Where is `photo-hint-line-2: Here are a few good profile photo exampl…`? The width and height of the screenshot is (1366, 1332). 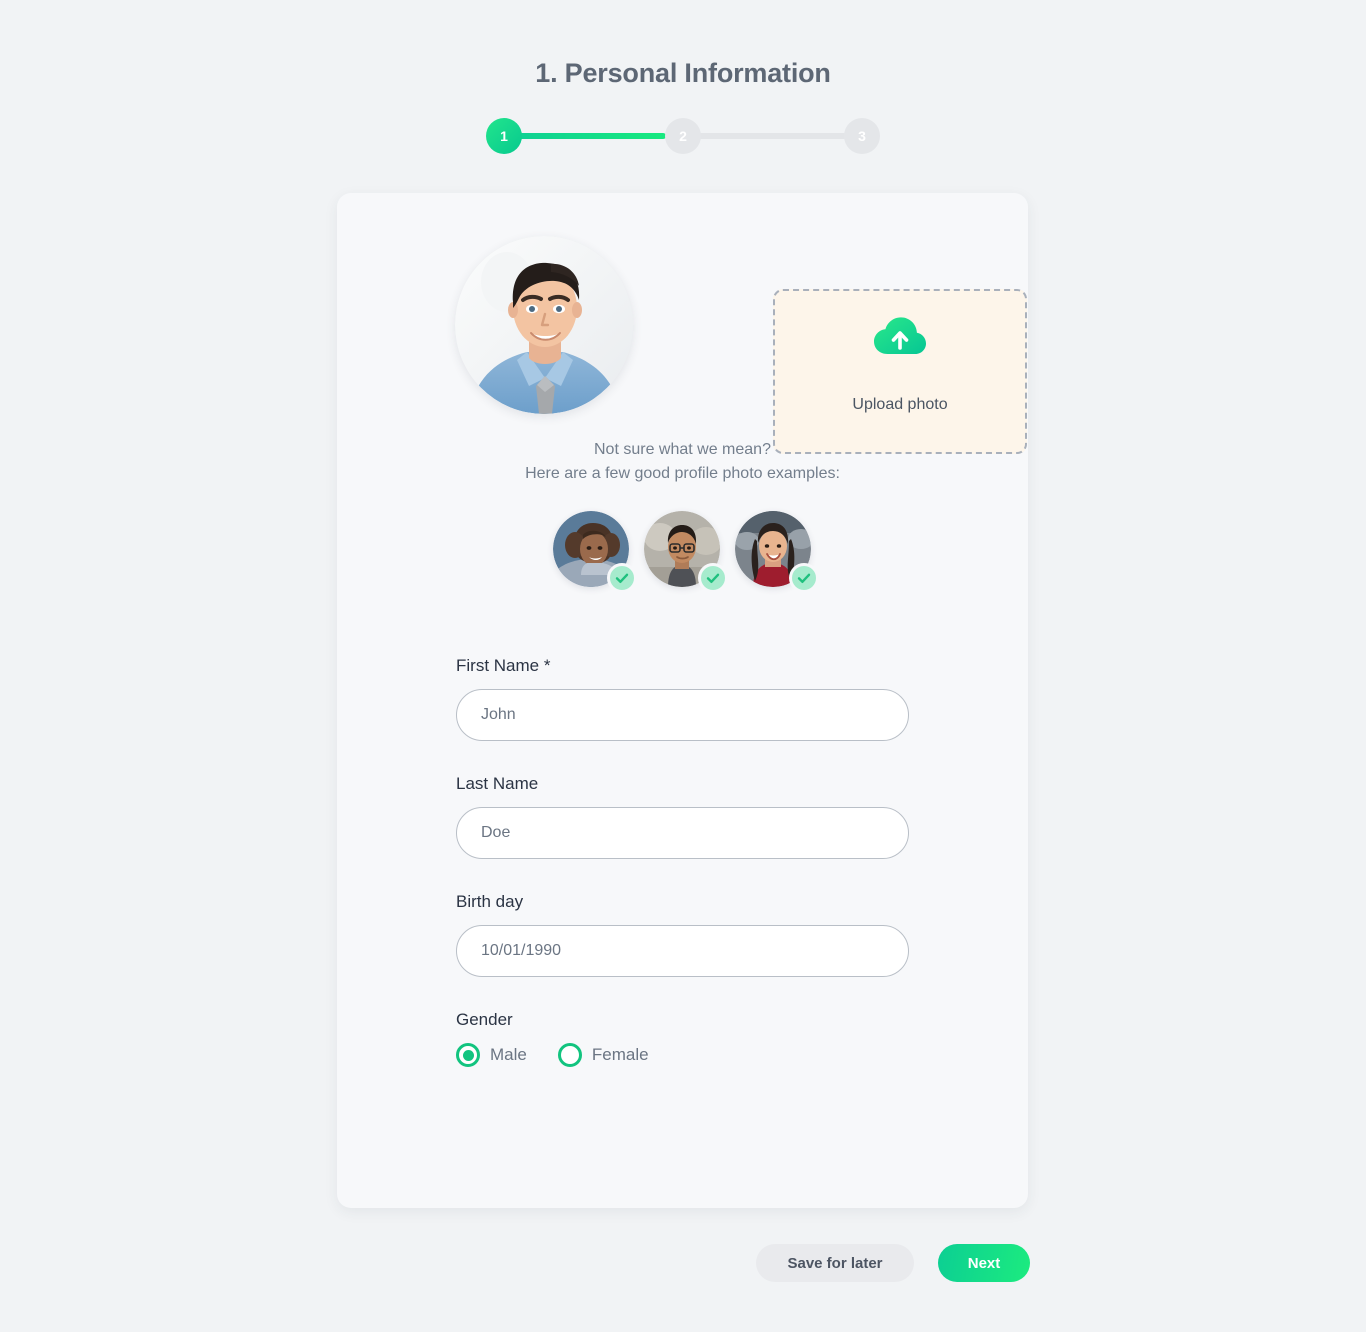 photo-hint-line-2: Here are a few good profile photo exampl… is located at coordinates (682, 473).